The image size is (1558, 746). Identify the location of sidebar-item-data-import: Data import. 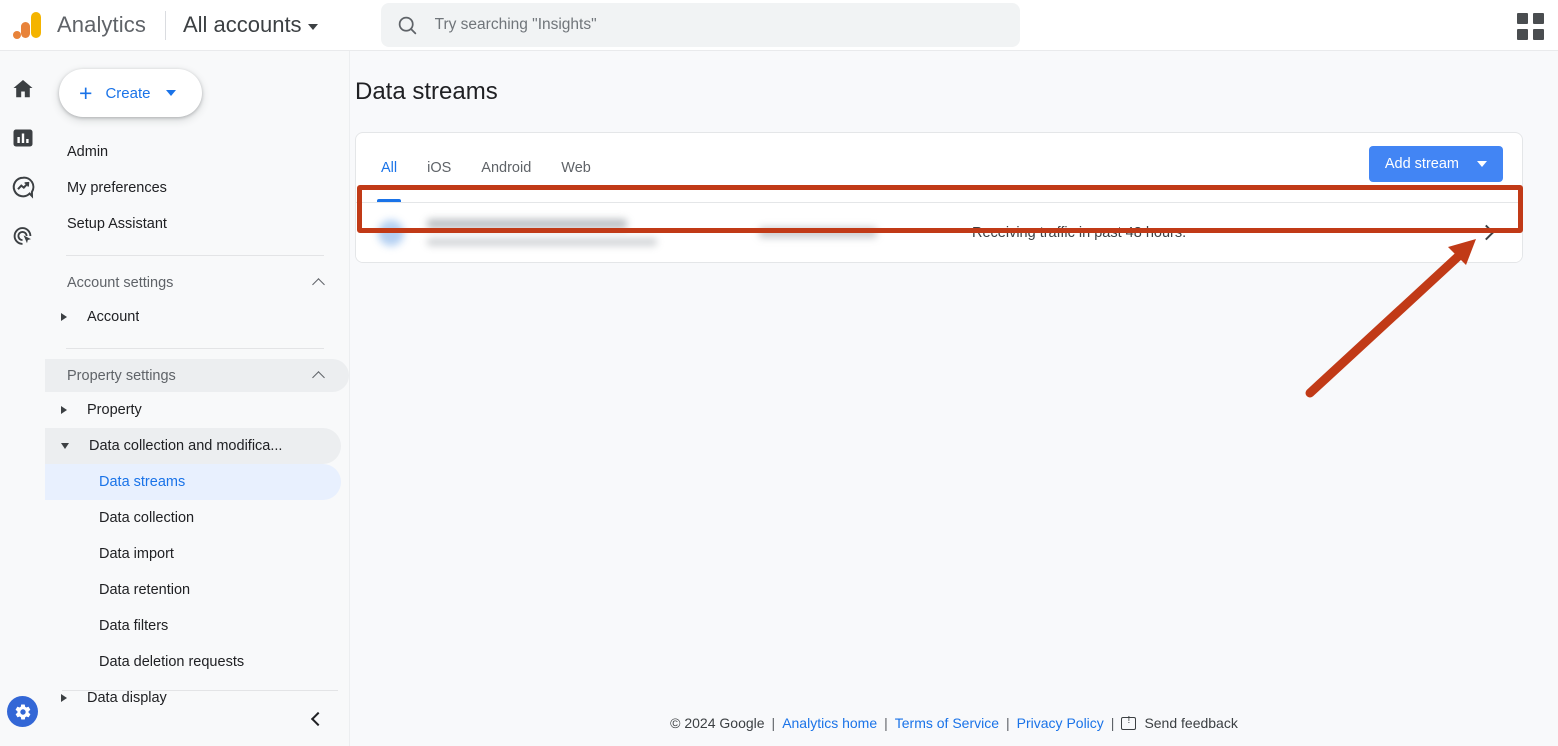
(193, 554).